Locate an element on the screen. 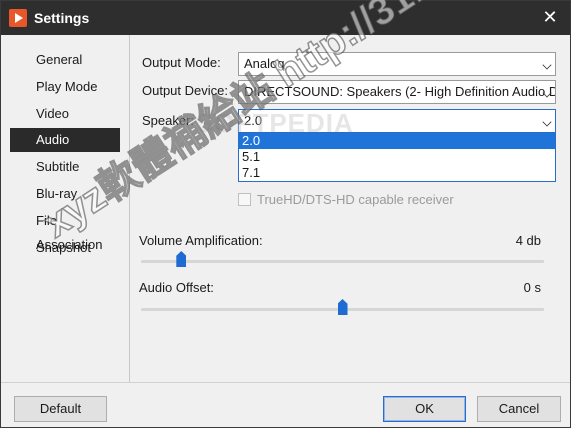 Image resolution: width=571 pixels, height=428 pixels. speaker-option-5-1: 5.1 is located at coordinates (397, 157).